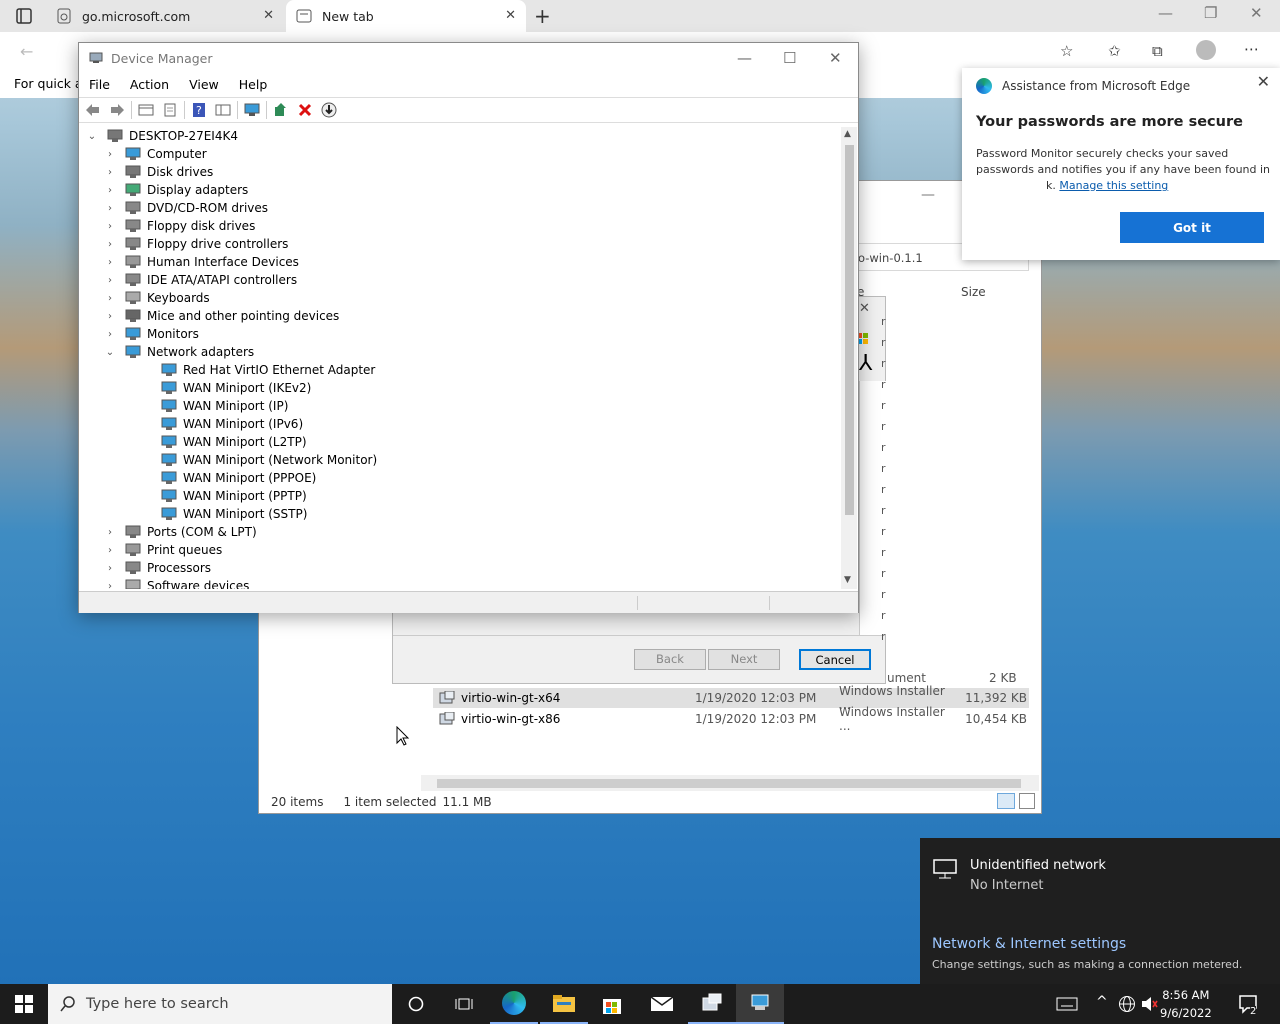  Describe the element at coordinates (202, 262) in the screenshot. I see `tree-category: › Human Interface Devices` at that location.